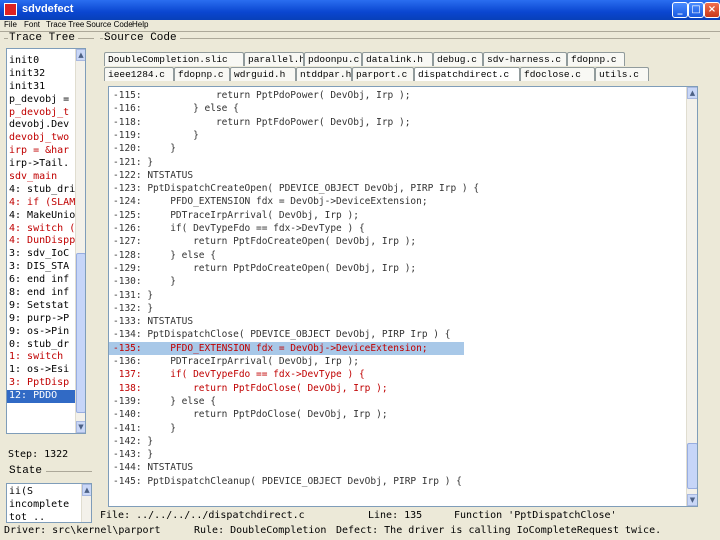 Image resolution: width=720 pixels, height=540 pixels. What do you see at coordinates (262, 95) in the screenshot?
I see `code-line: -115: return PptPdoPower( DevObj, Irp );` at bounding box center [262, 95].